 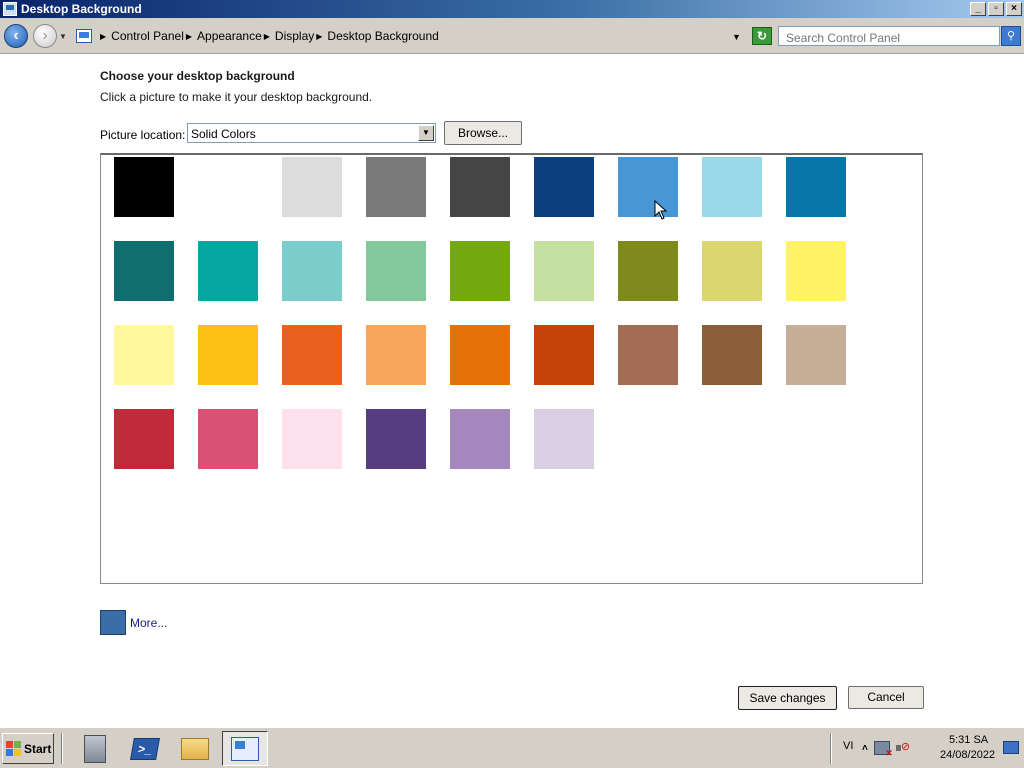 What do you see at coordinates (311, 133) in the screenshot?
I see `picture-location-select: Solid Colors ▼` at bounding box center [311, 133].